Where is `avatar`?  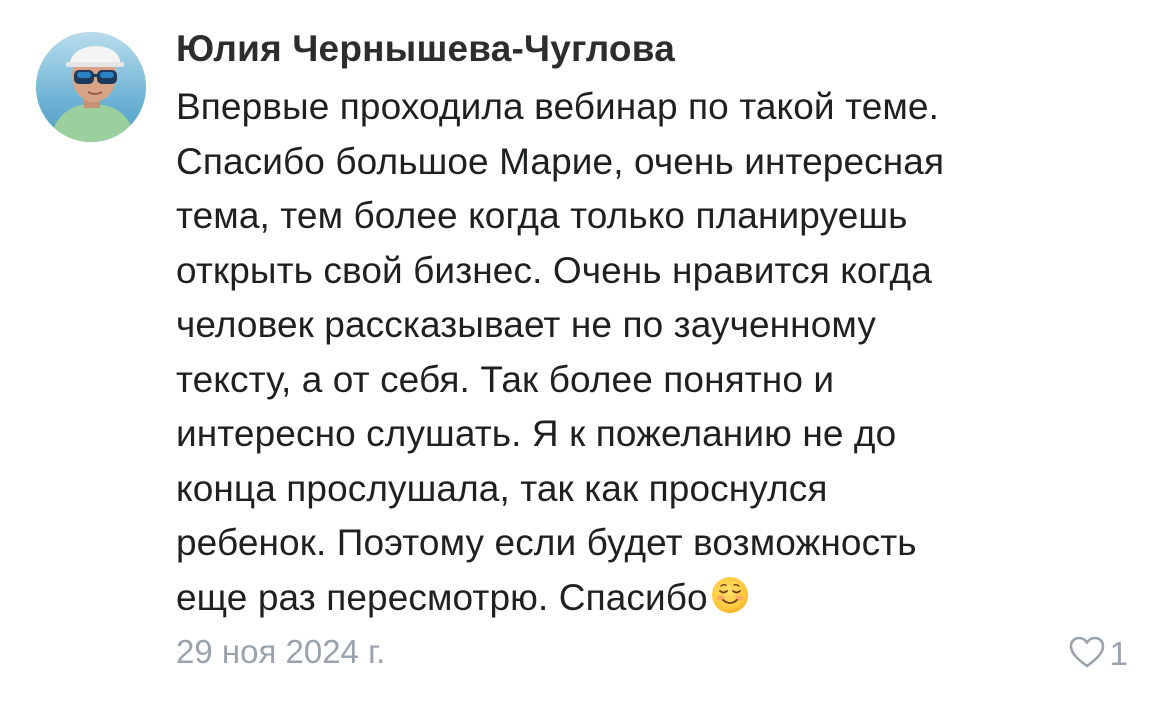
avatar is located at coordinates (91, 87).